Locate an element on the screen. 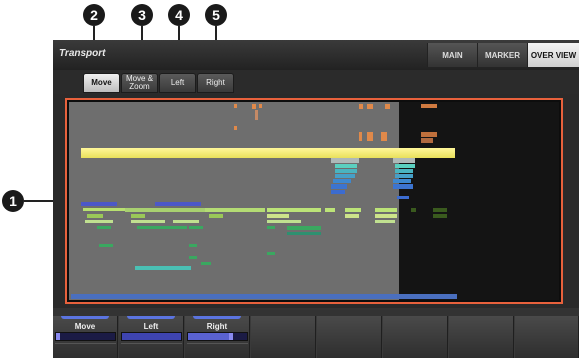 The width and height of the screenshot is (579, 358). callout-5: 5 is located at coordinates (216, 15).